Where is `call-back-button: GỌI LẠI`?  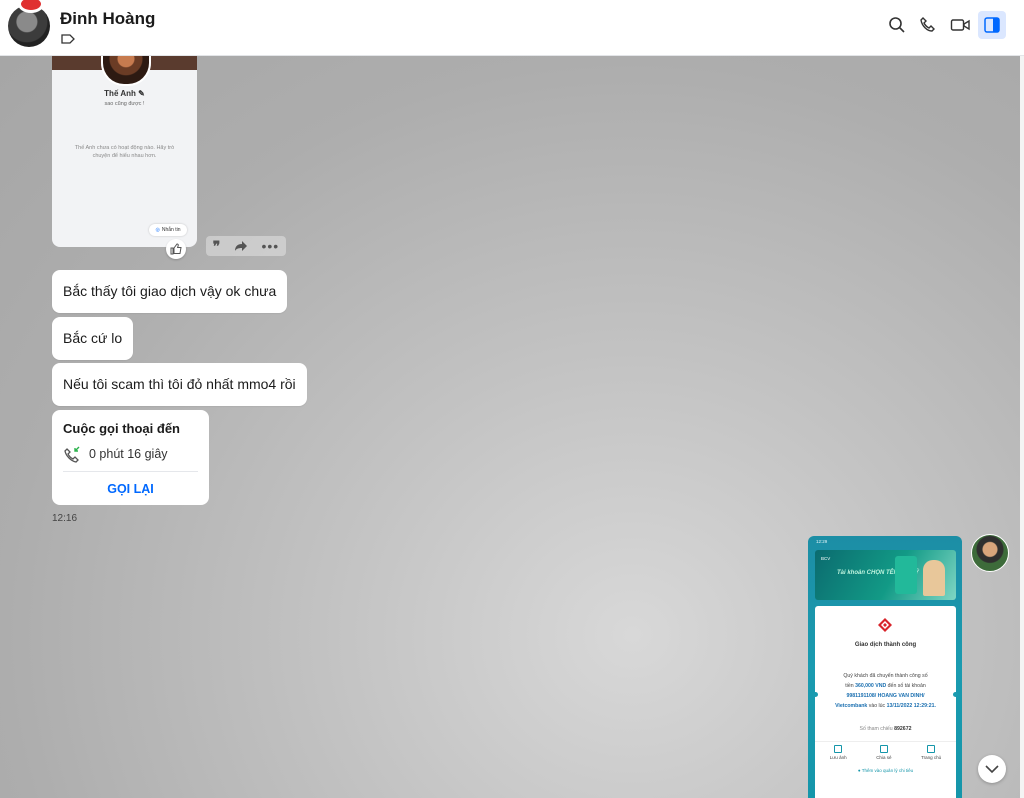
call-back-button: GỌI LẠI is located at coordinates (130, 489).